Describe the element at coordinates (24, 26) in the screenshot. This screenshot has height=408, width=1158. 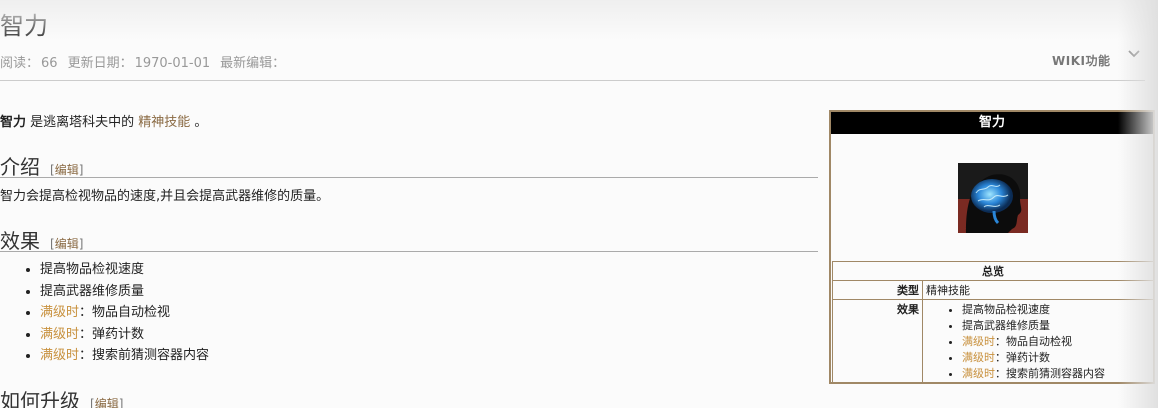
I see `page-title: 智力` at that location.